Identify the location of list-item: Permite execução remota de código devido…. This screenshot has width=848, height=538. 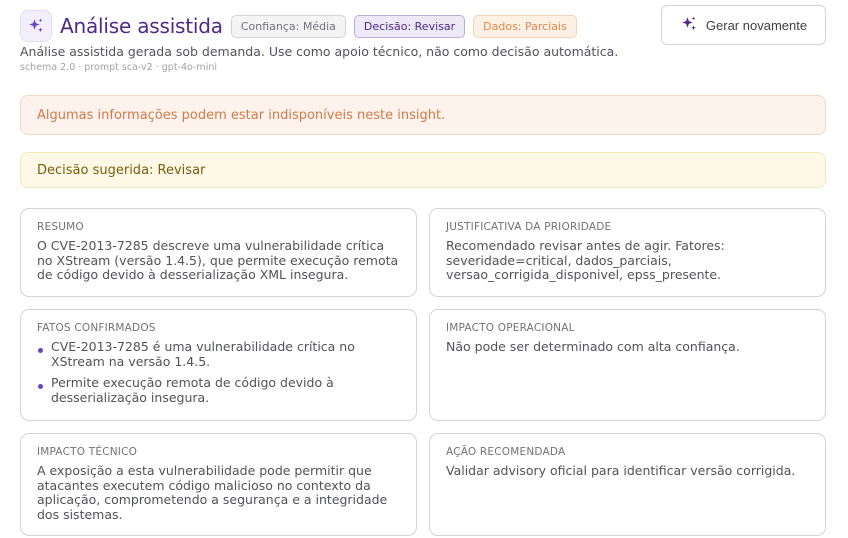
(218, 390).